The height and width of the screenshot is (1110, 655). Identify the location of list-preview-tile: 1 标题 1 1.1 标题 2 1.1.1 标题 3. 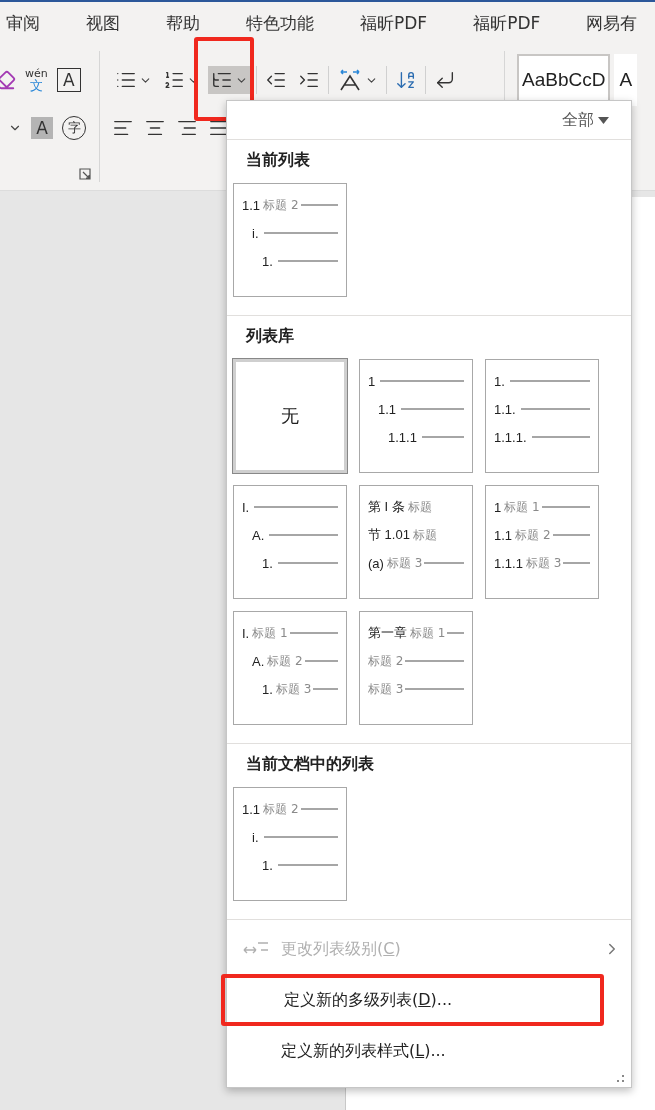
(542, 542).